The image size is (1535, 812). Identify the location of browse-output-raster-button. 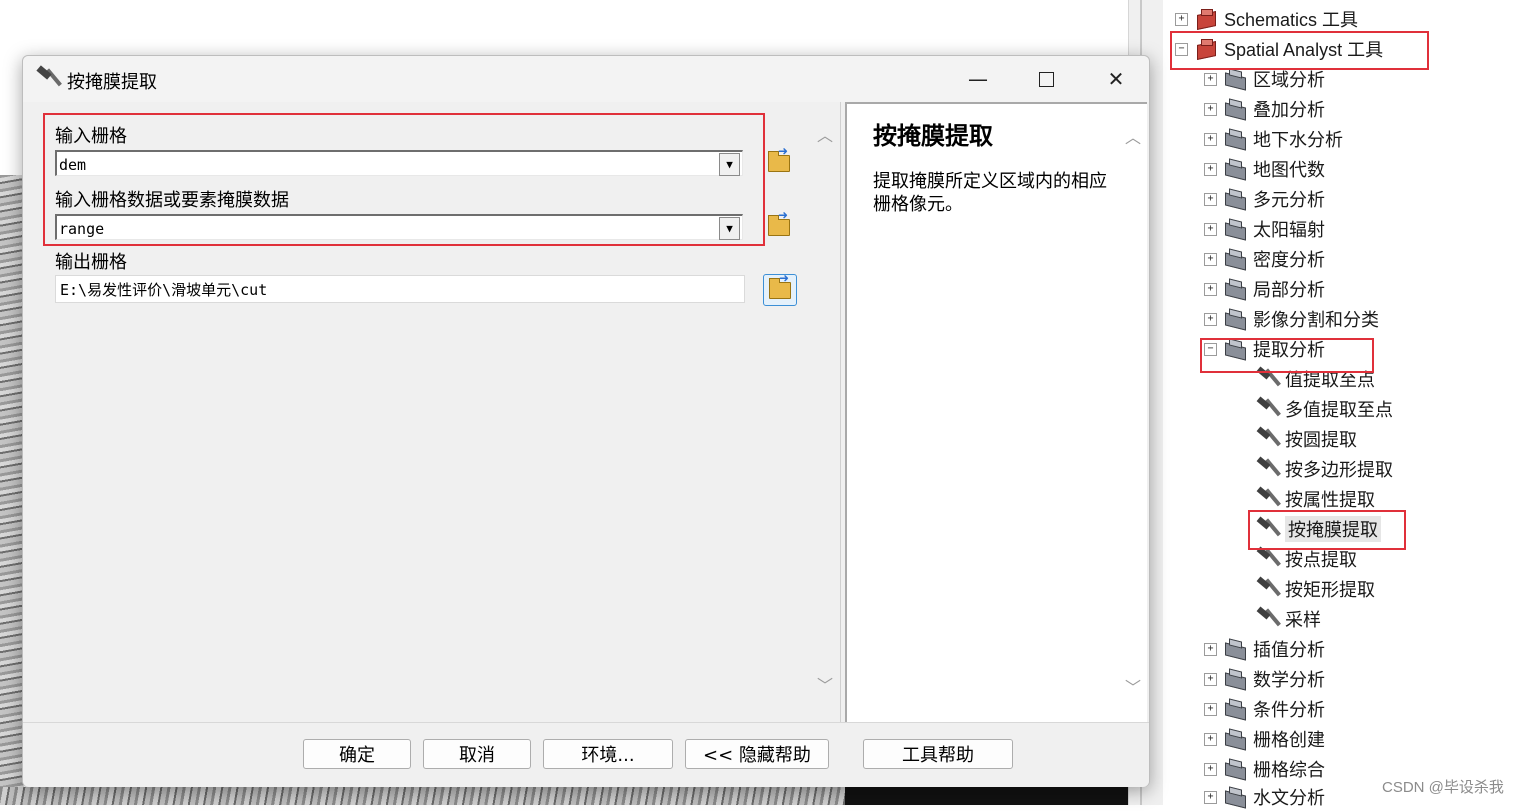
(780, 288).